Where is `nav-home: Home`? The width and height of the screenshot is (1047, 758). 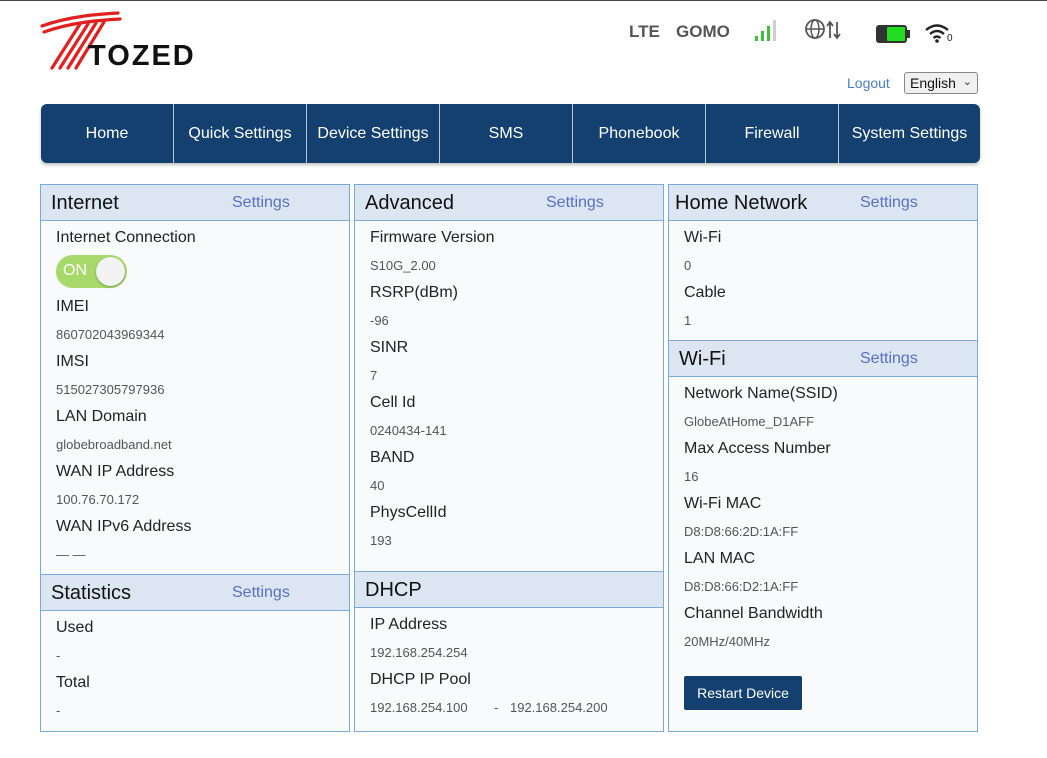
nav-home: Home is located at coordinates (107, 133).